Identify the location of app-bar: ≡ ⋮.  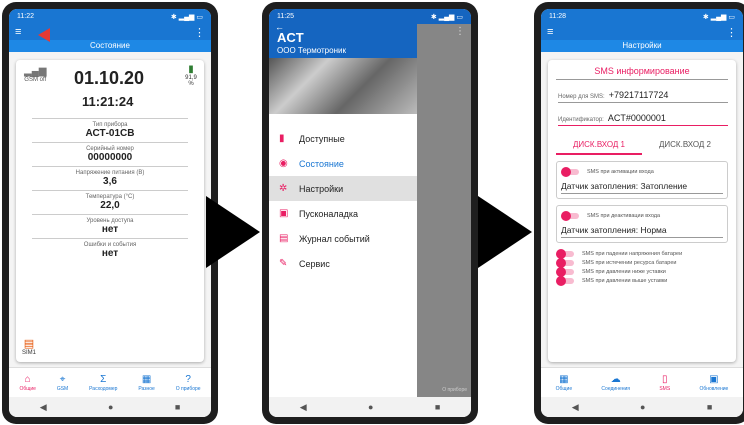
(642, 32).